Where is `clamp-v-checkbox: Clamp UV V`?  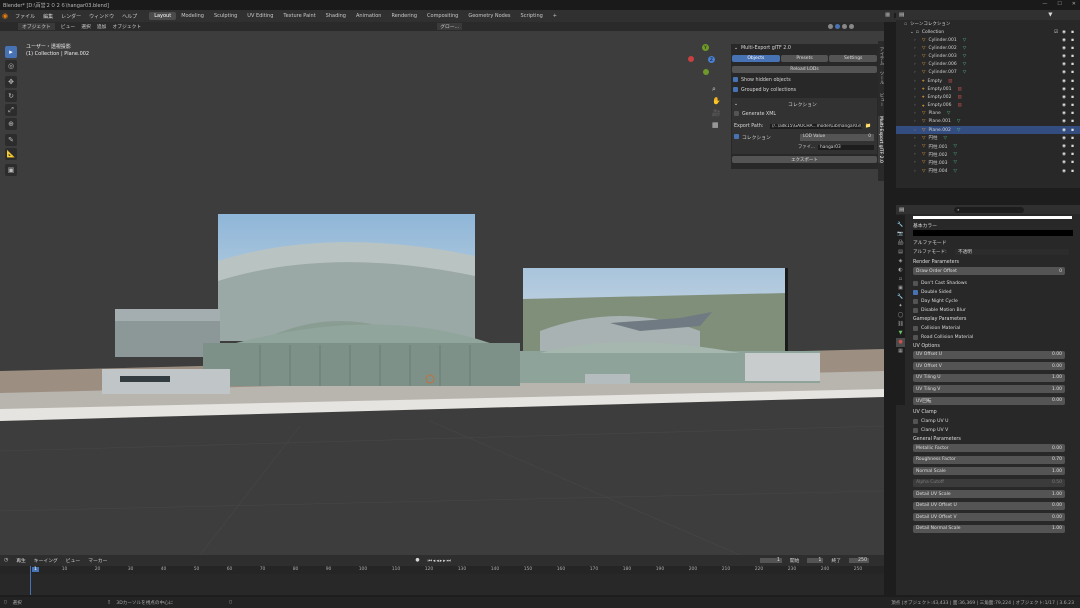
clamp-v-checkbox: Clamp UV V is located at coordinates (996, 430).